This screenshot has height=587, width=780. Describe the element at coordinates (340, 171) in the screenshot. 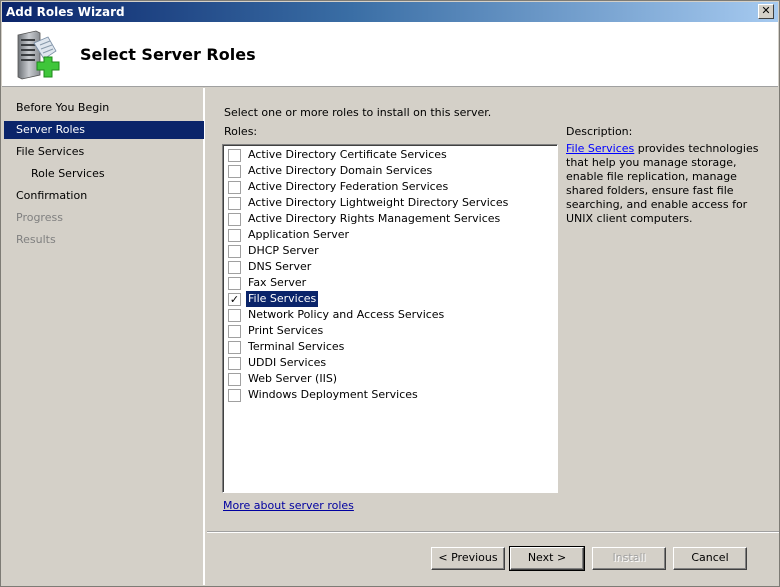

I see `role-label: Active Directory Domain Services` at that location.